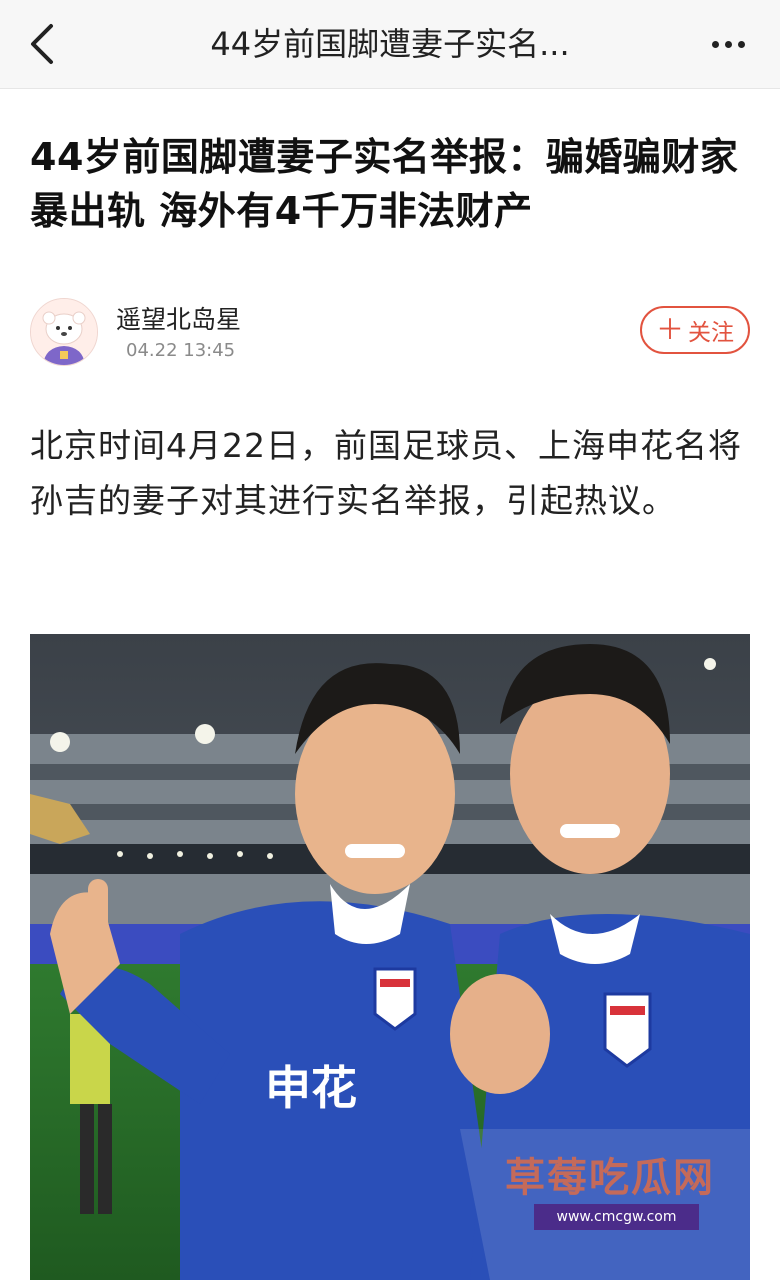  Describe the element at coordinates (669, 329) in the screenshot. I see `plus-icon: ＋` at that location.